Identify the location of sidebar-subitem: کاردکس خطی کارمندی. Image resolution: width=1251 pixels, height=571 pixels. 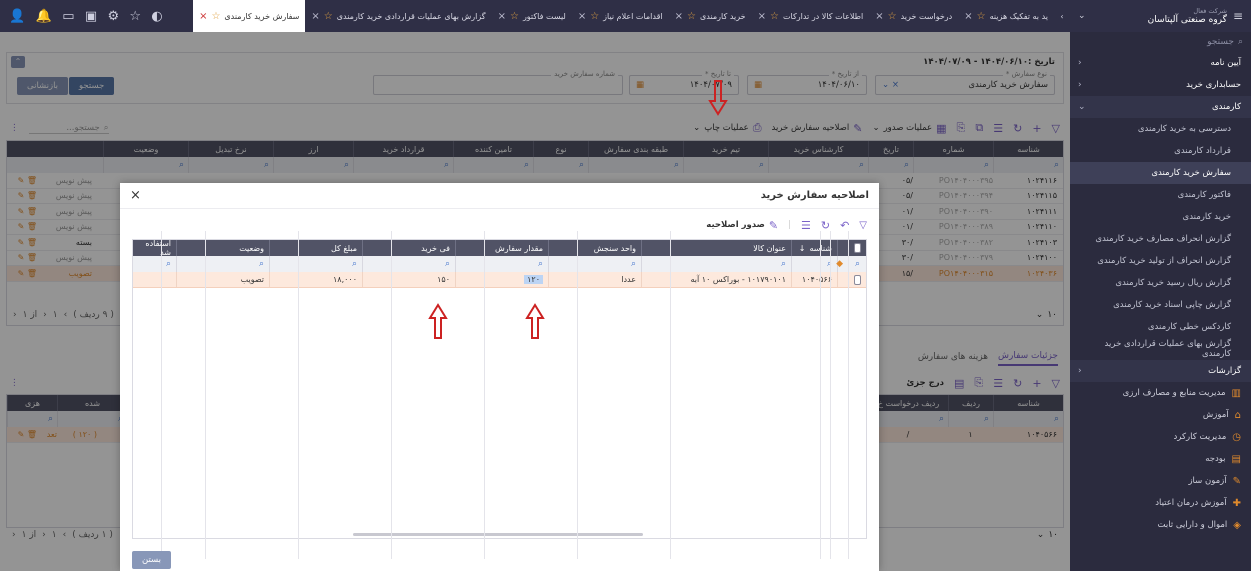
(1160, 327).